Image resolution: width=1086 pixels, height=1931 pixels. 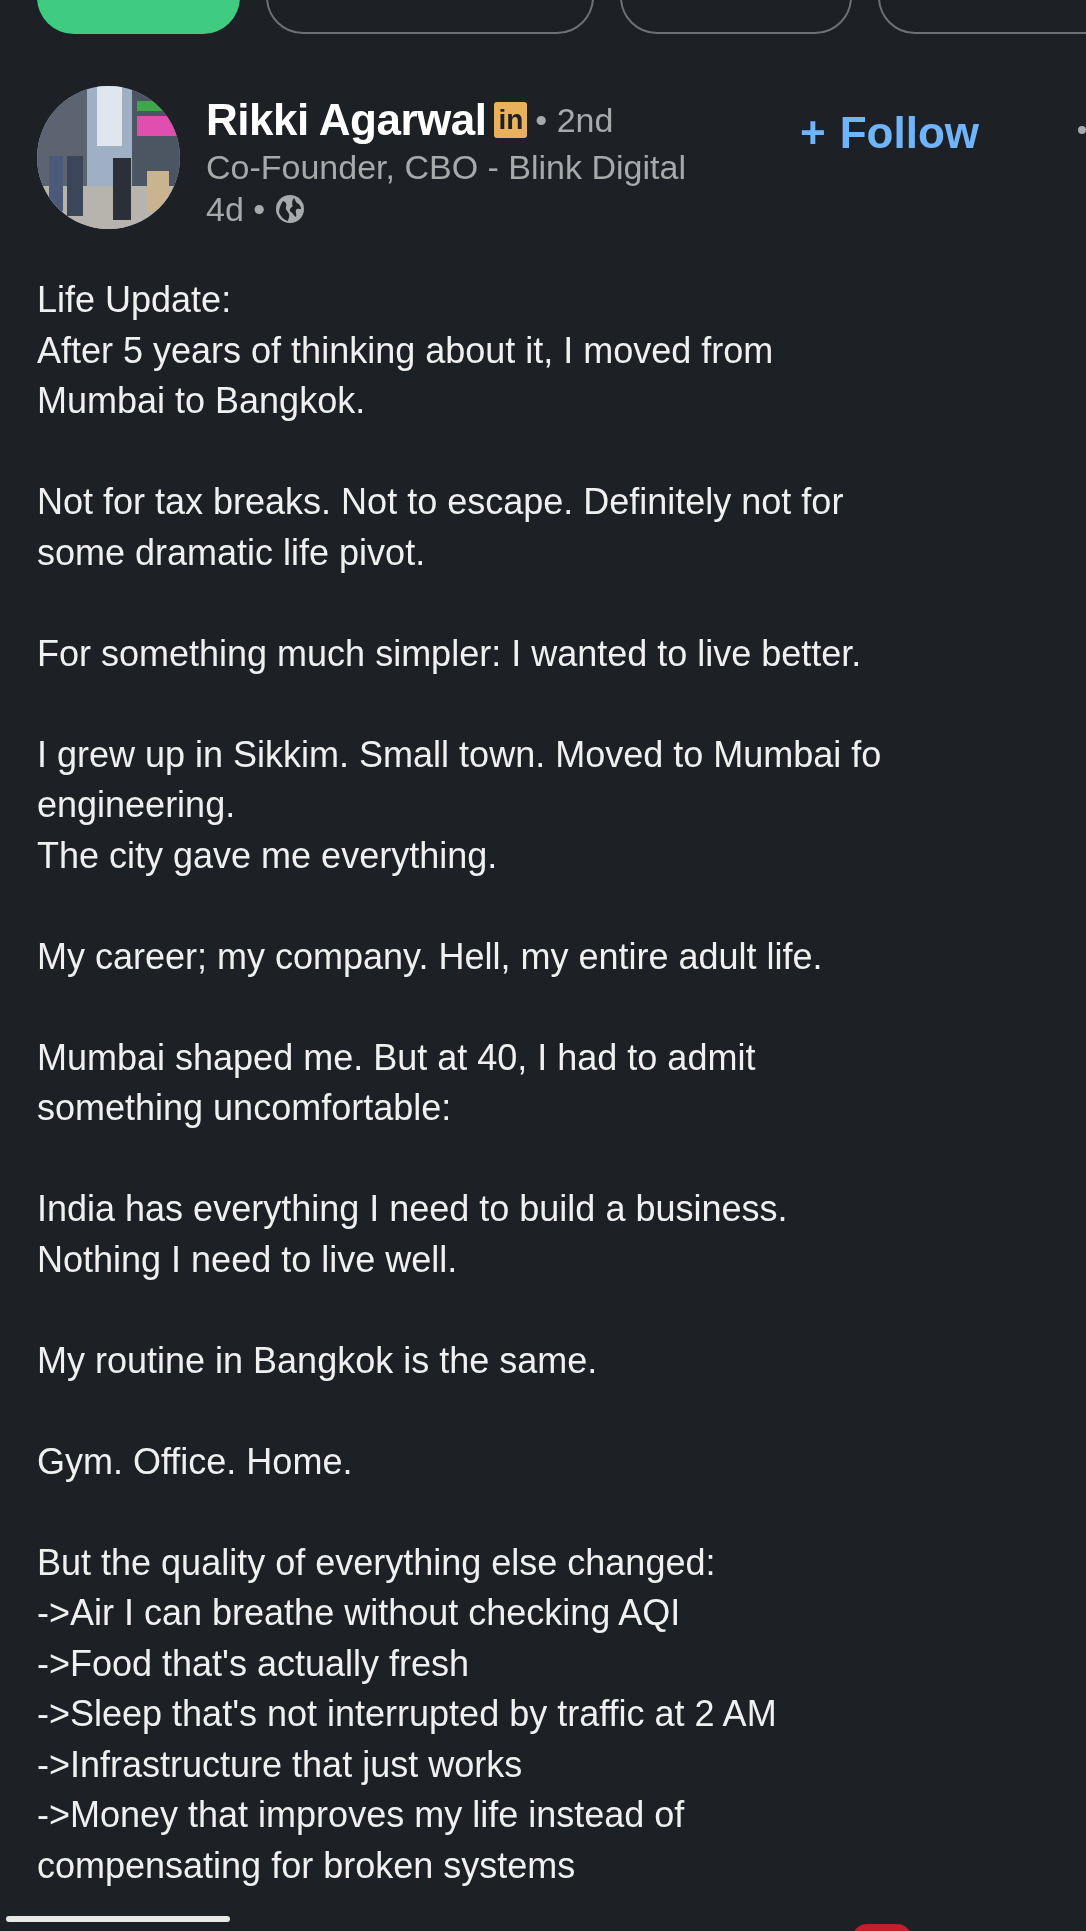 What do you see at coordinates (361, 1815) in the screenshot?
I see `post-text-line: ->Money that improves my life instead of` at bounding box center [361, 1815].